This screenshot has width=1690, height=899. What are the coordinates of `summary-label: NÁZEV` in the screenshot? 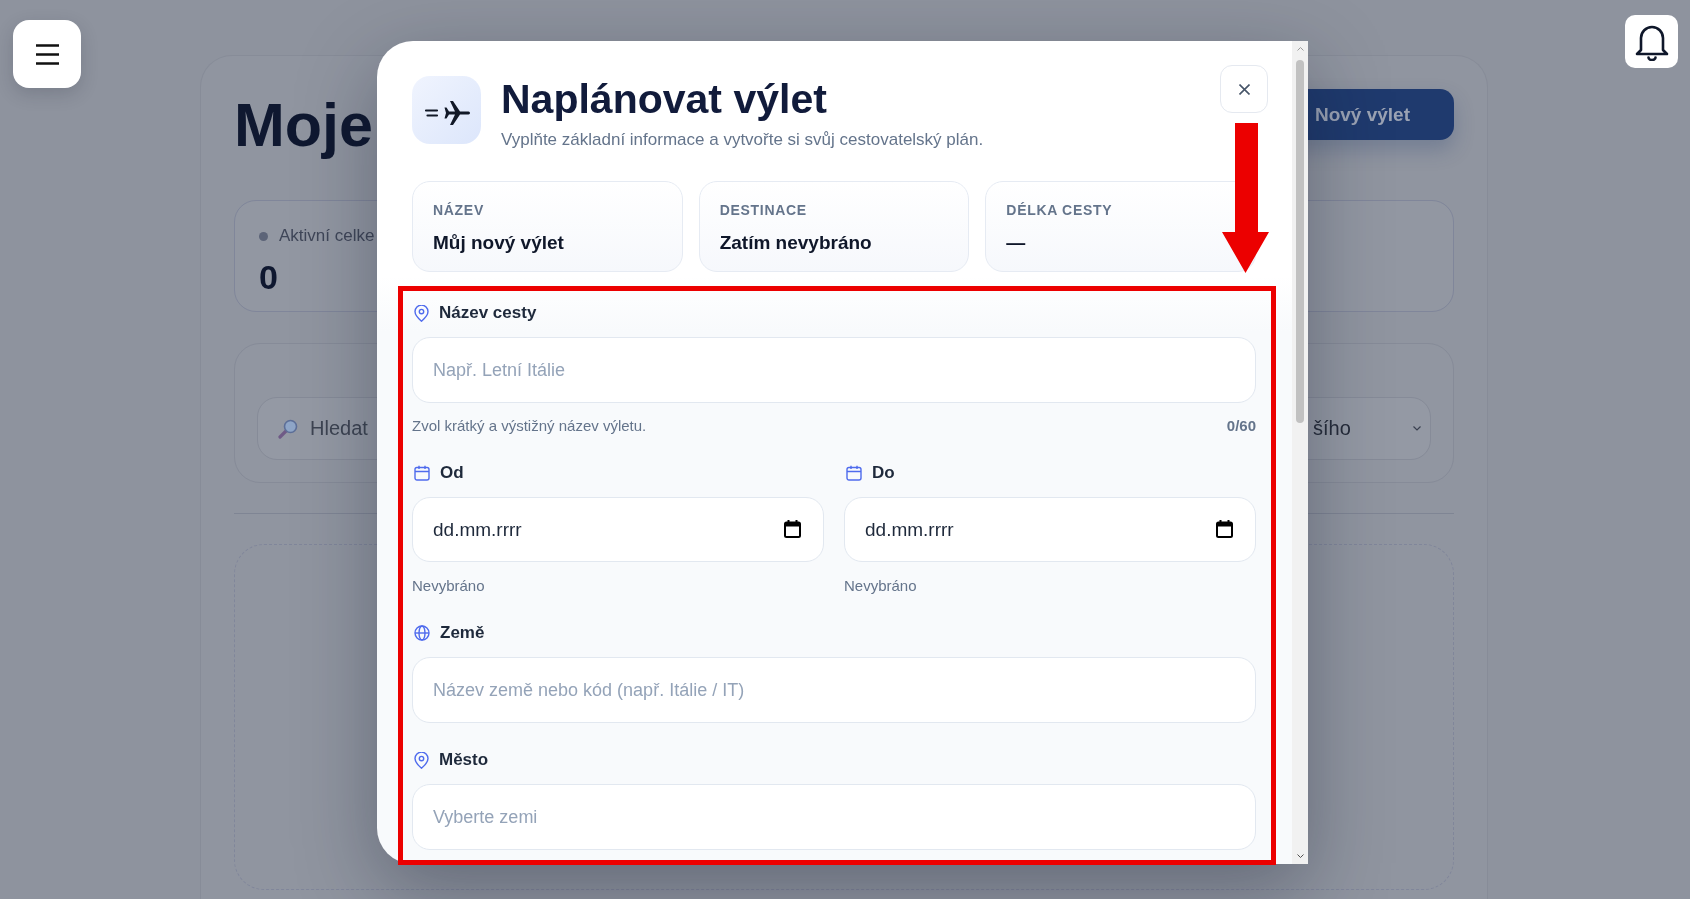 It's located at (459, 210).